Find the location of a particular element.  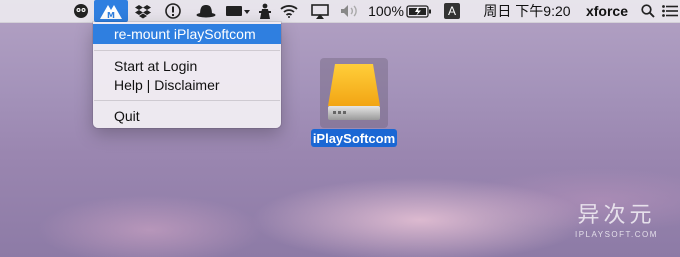

clock: 周日 下午9:20 is located at coordinates (527, 11).